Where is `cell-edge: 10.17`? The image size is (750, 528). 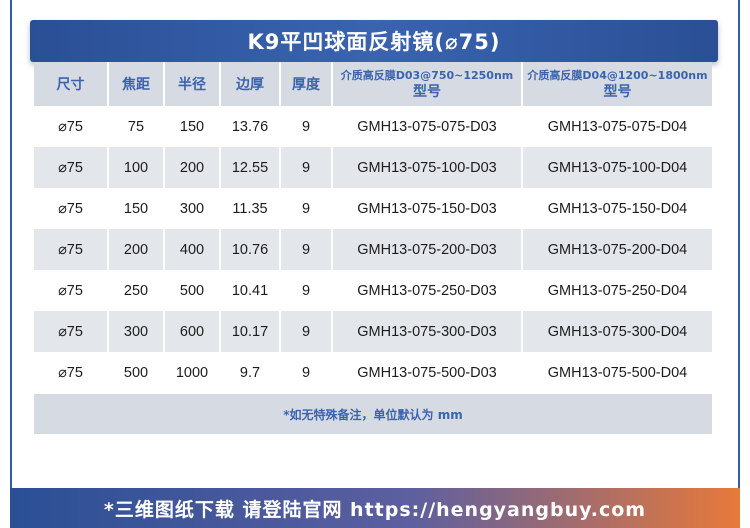 cell-edge: 10.17 is located at coordinates (250, 331).